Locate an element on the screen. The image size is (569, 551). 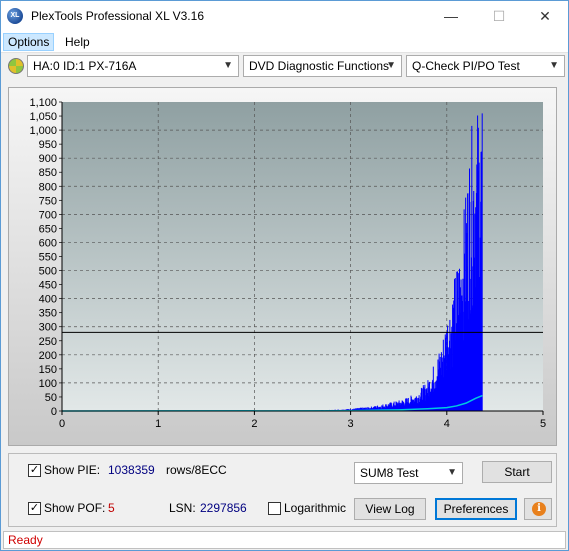
y-tick-label: 550 is located at coordinates (48, 258).